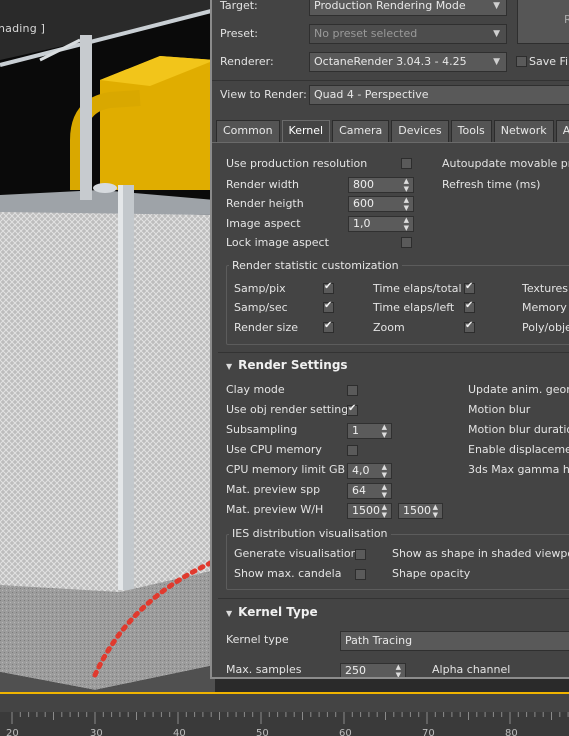 This screenshot has width=569, height=736. Describe the element at coordinates (417, 288) in the screenshot. I see `stat-time-total-label: Time elaps/total` at that location.